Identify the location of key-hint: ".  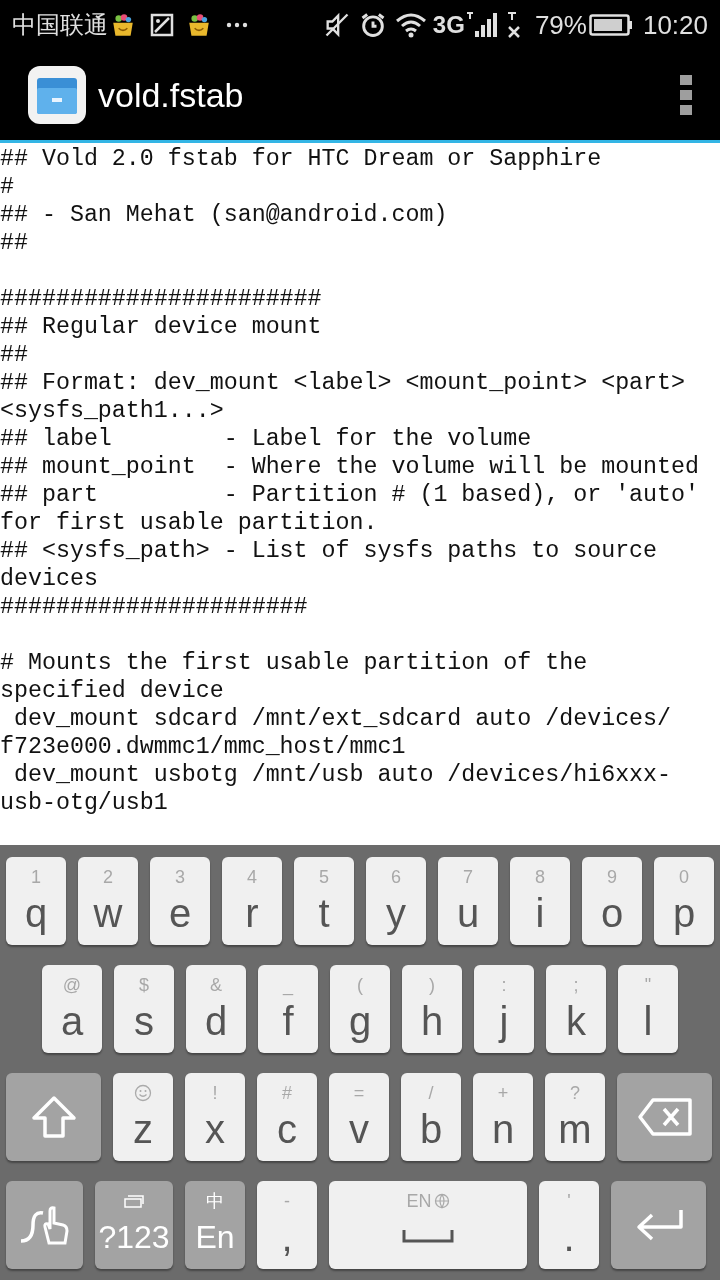
(648, 985).